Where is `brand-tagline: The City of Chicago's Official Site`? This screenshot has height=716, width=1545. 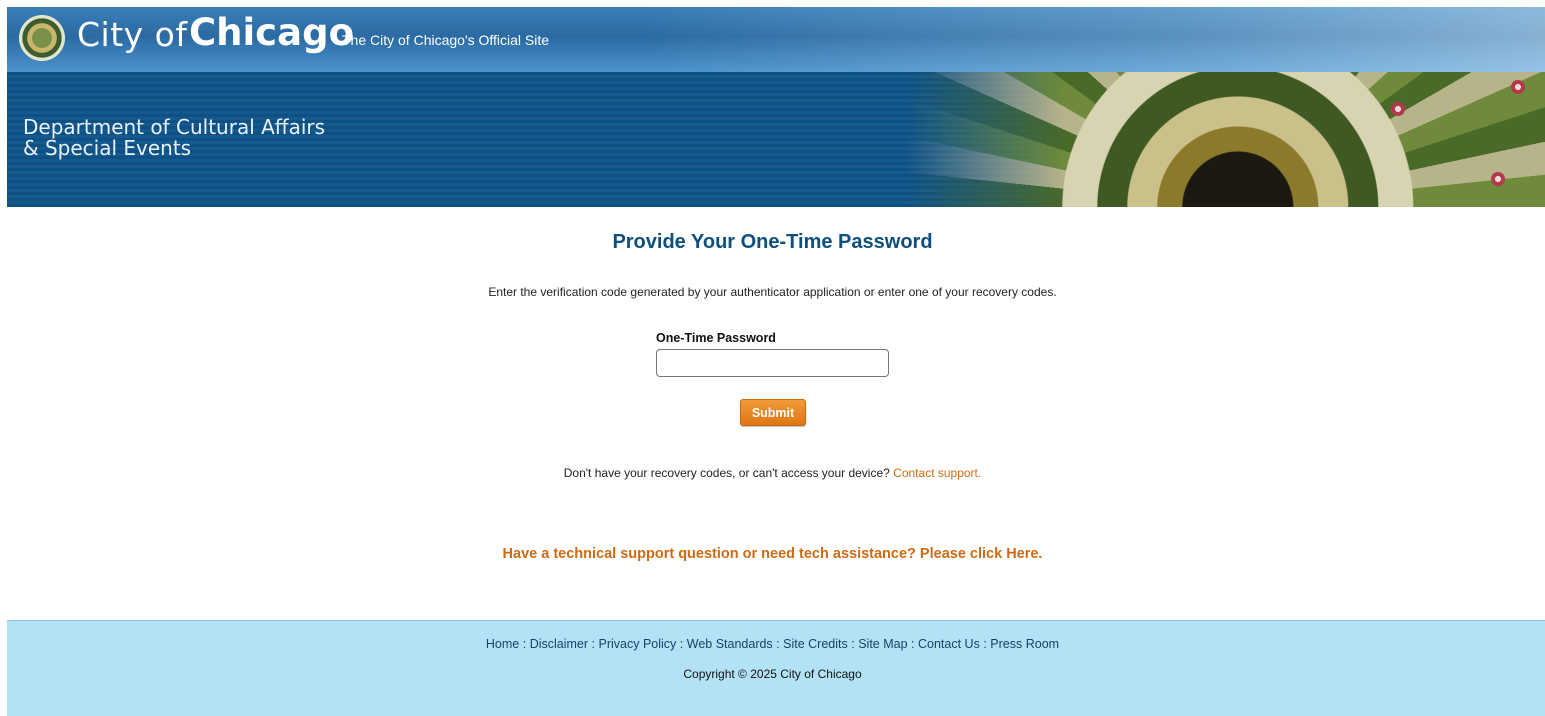 brand-tagline: The City of Chicago's Official Site is located at coordinates (446, 40).